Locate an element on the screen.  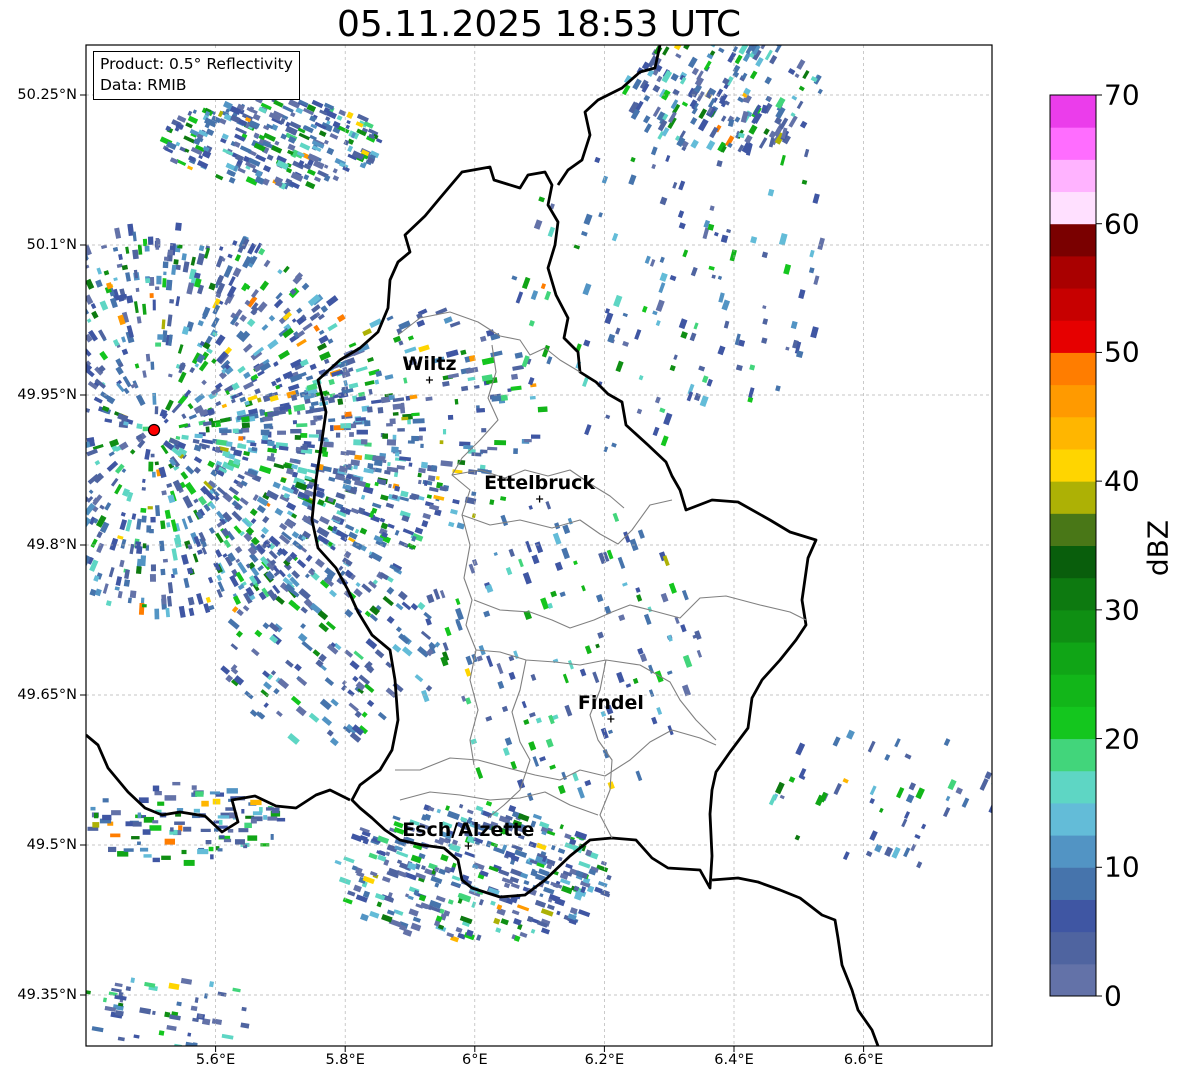
data-source-label: Data: RMIB is located at coordinates (143, 85).